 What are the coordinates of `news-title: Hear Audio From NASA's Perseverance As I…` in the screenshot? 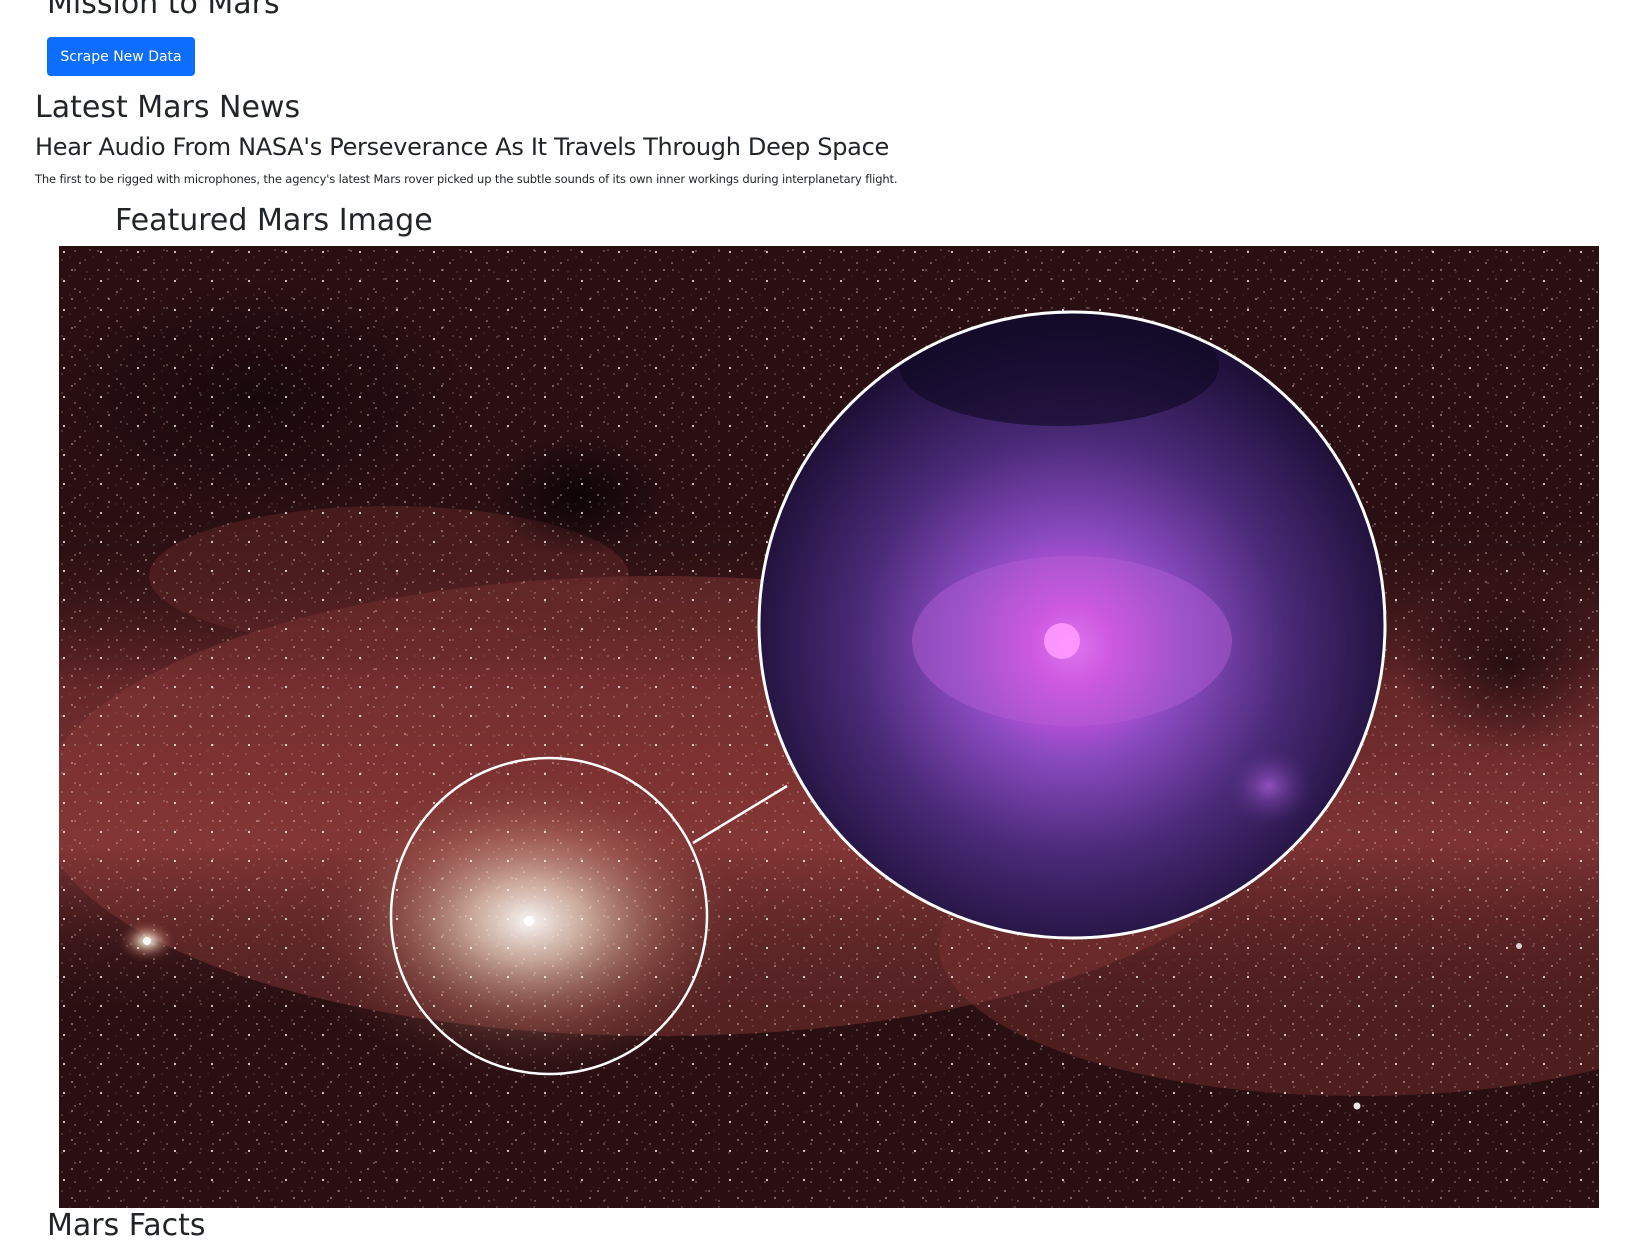 It's located at (462, 147).